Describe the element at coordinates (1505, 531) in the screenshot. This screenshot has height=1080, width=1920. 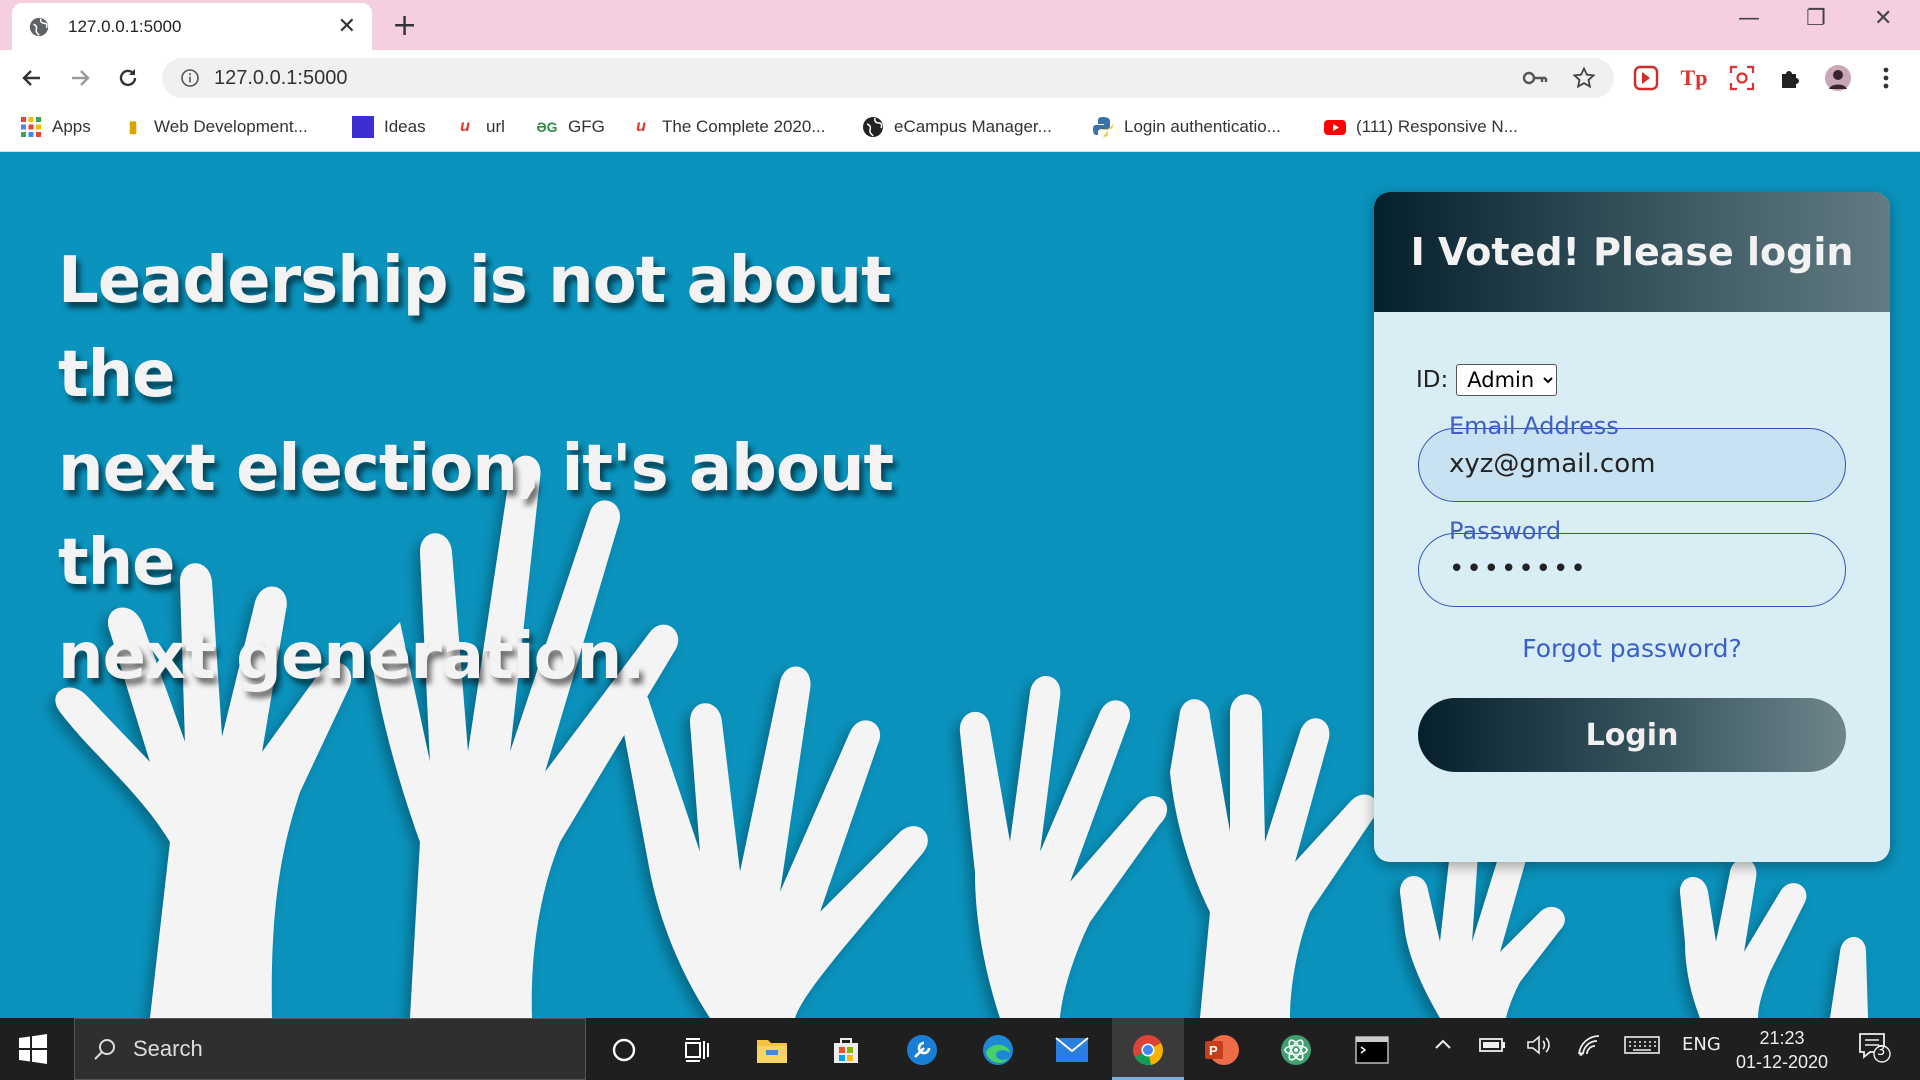
I see `password-label: Password` at that location.